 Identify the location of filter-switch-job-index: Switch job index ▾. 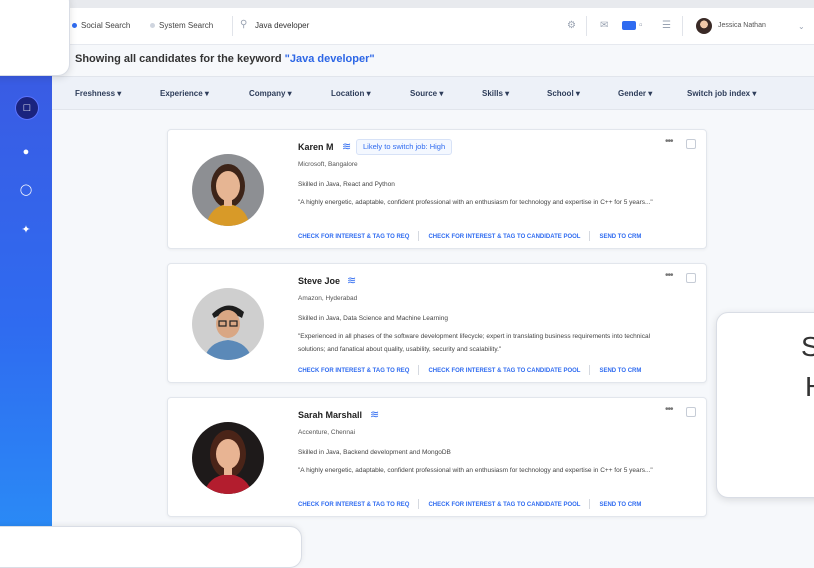
(721, 93).